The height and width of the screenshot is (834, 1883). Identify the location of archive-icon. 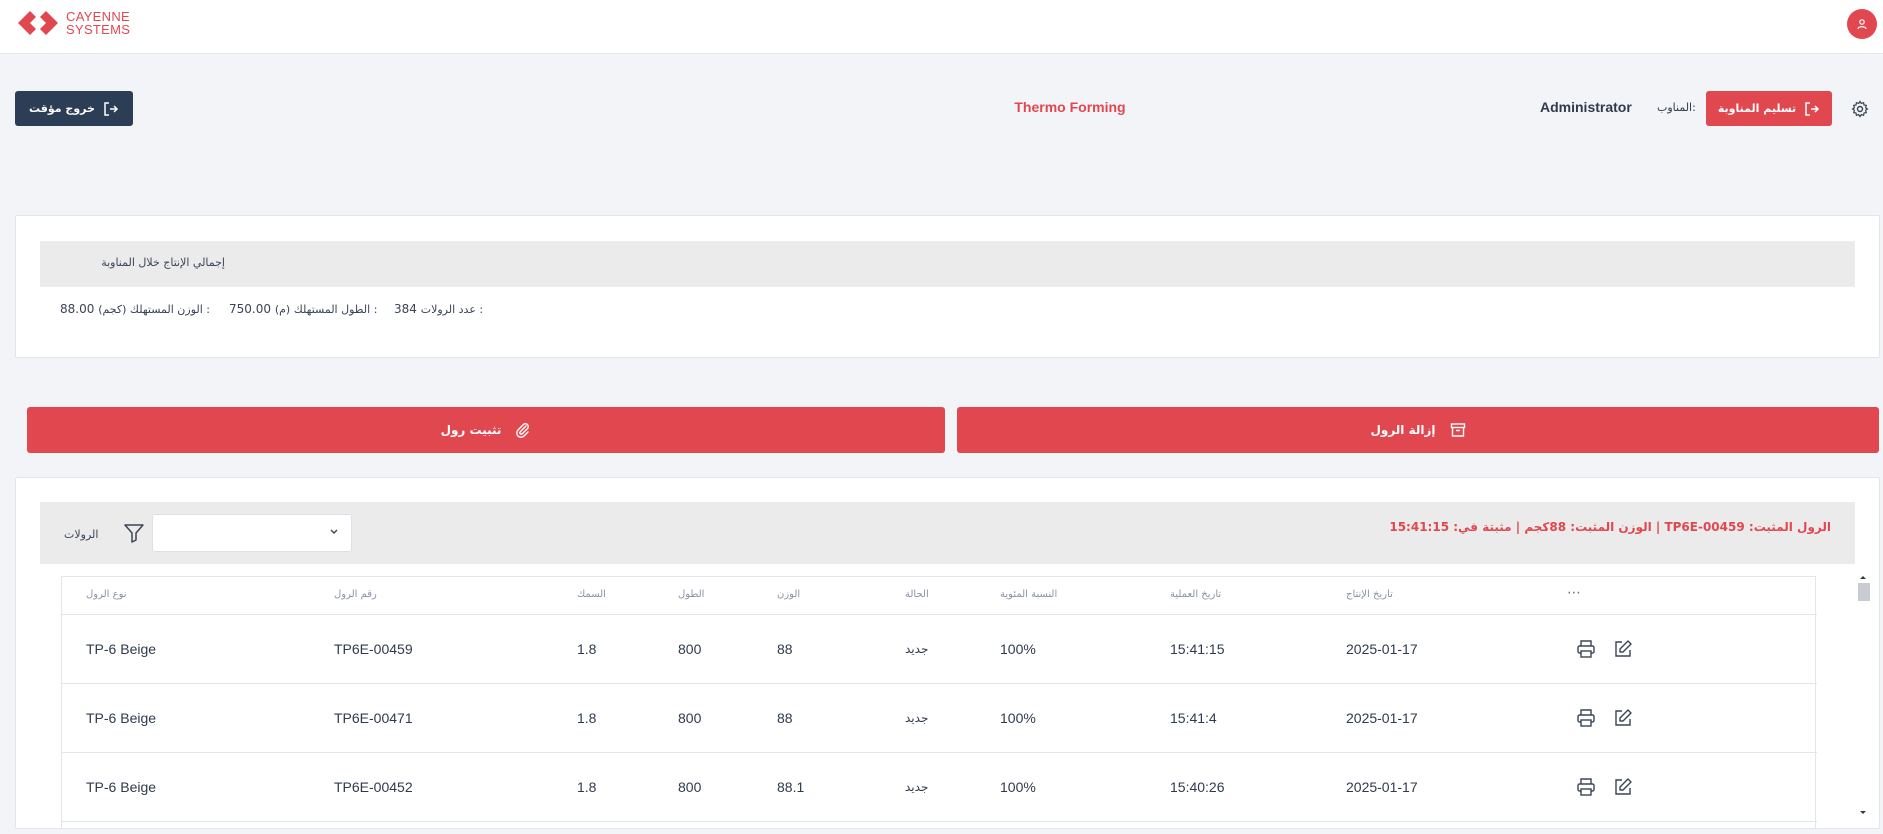
(1457, 430).